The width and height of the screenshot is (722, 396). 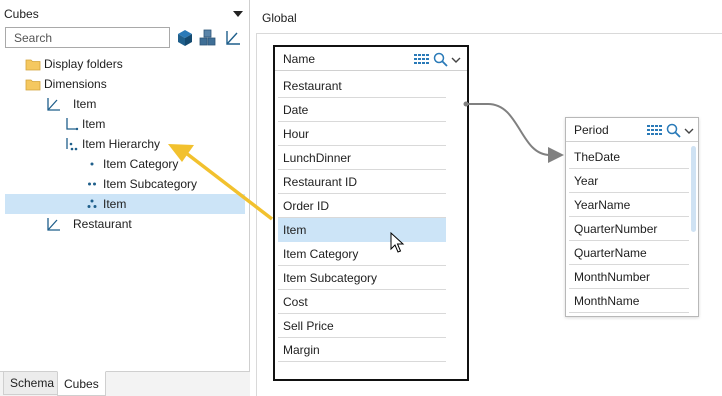 I want to click on tree-item-label: Restaurant, so click(x=102, y=224).